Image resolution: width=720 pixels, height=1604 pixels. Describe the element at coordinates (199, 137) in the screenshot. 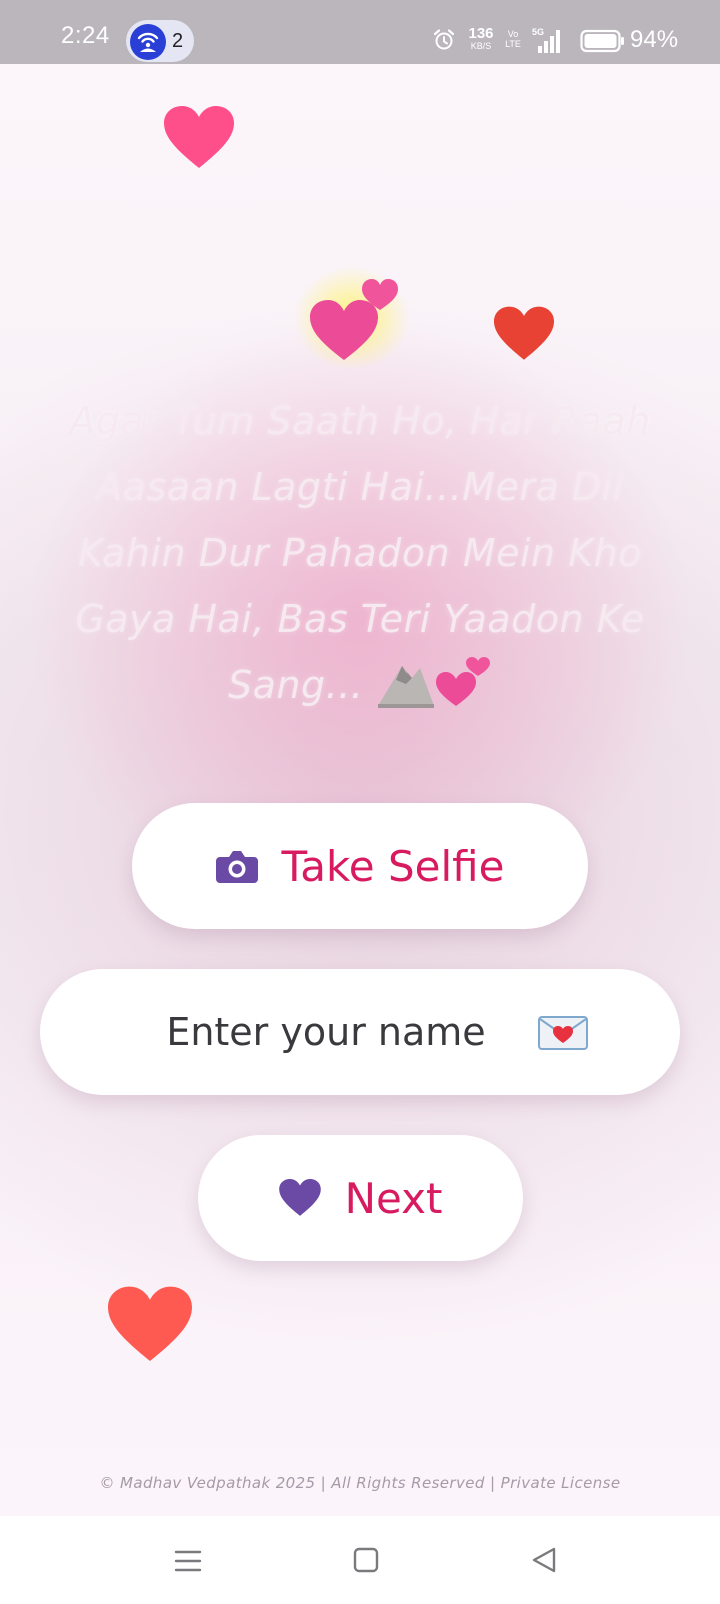

I see `pink-heart-icon` at that location.